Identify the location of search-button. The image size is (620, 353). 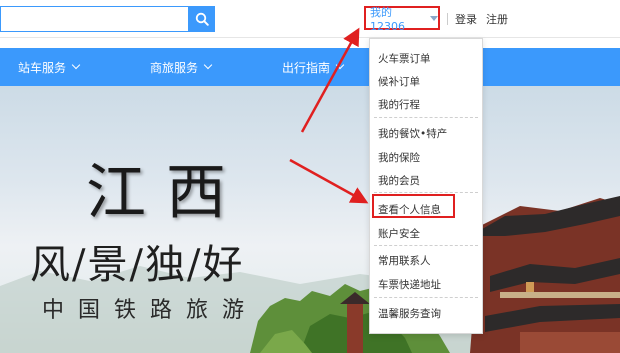
(201, 19).